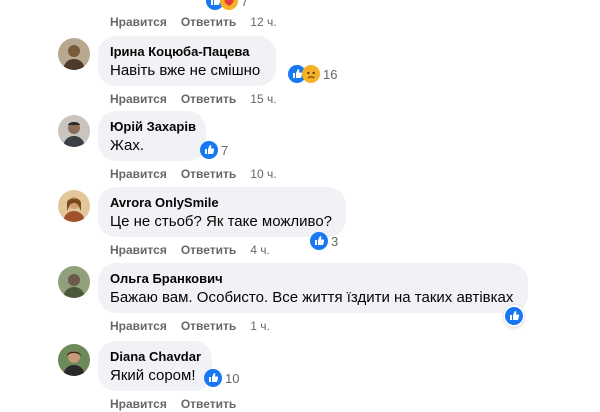 This screenshot has width=600, height=412. Describe the element at coordinates (222, 203) in the screenshot. I see `comment-author: Avrora OnlySmile` at that location.